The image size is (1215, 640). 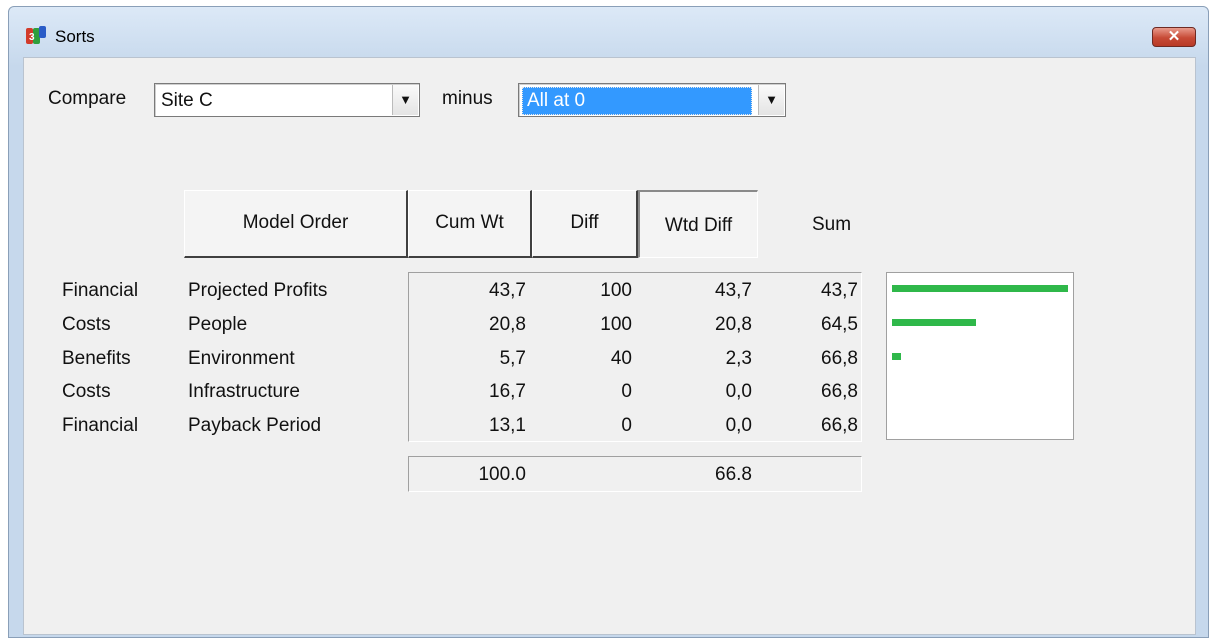 I want to click on row-cum-wt: 43,7, so click(x=507, y=290).